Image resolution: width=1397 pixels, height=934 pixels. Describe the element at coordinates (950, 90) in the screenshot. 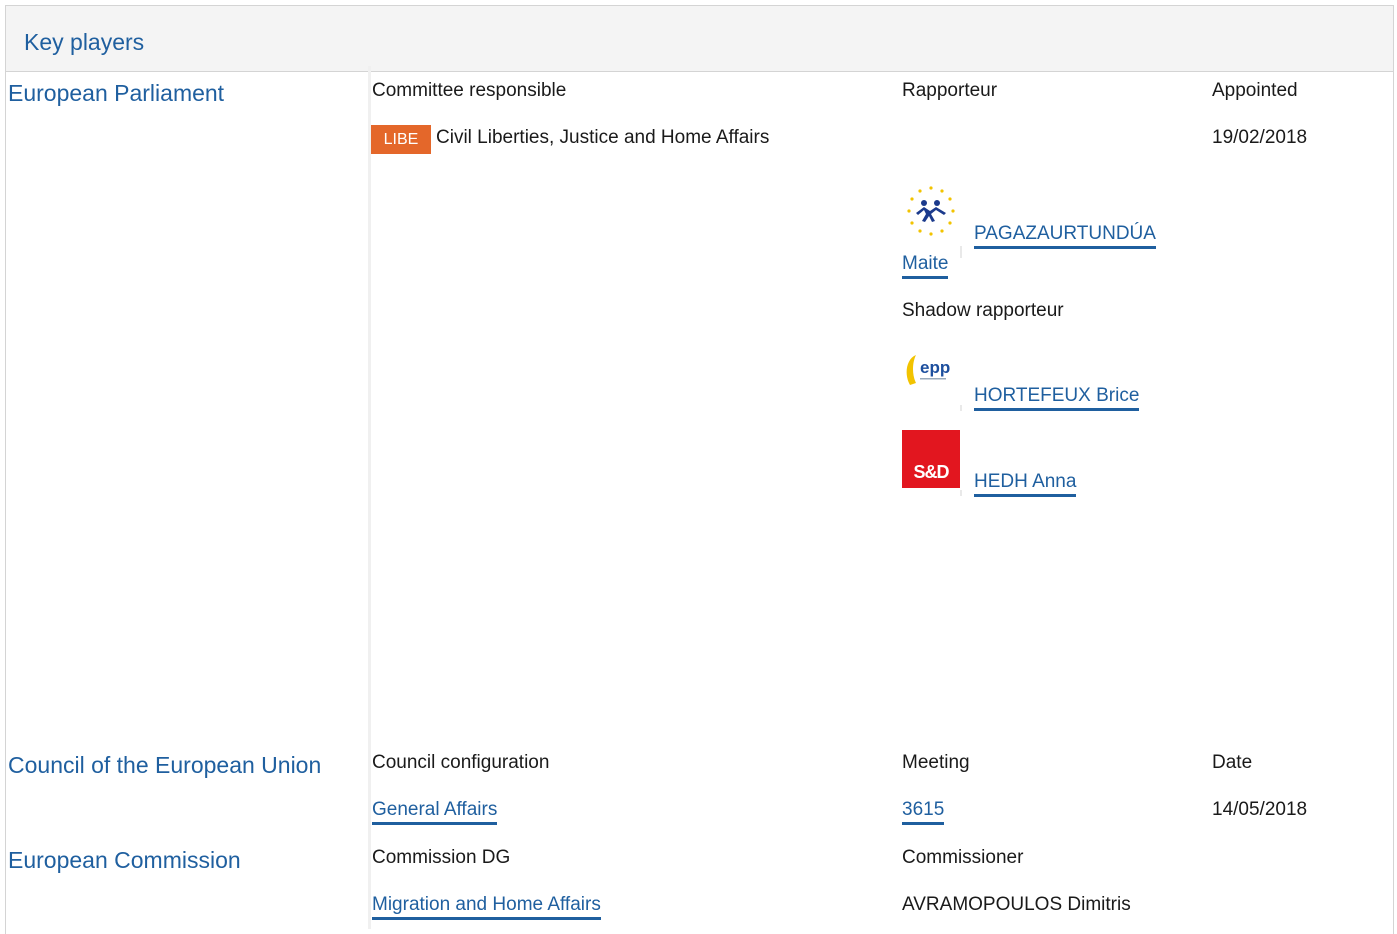

I see `header-rapporteur: Rapporteur` at that location.